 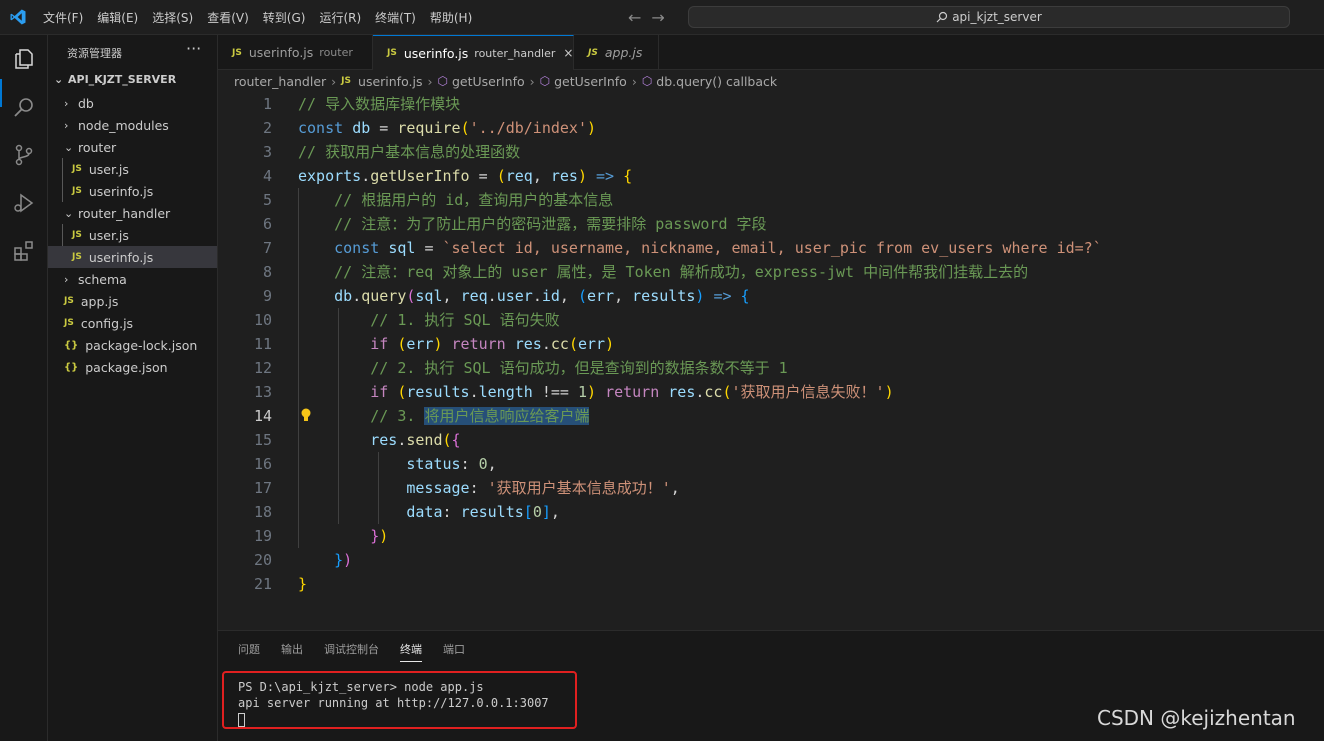 I want to click on code-text: // 根据用户的 id，查询用户的基本信息, so click(x=474, y=200).